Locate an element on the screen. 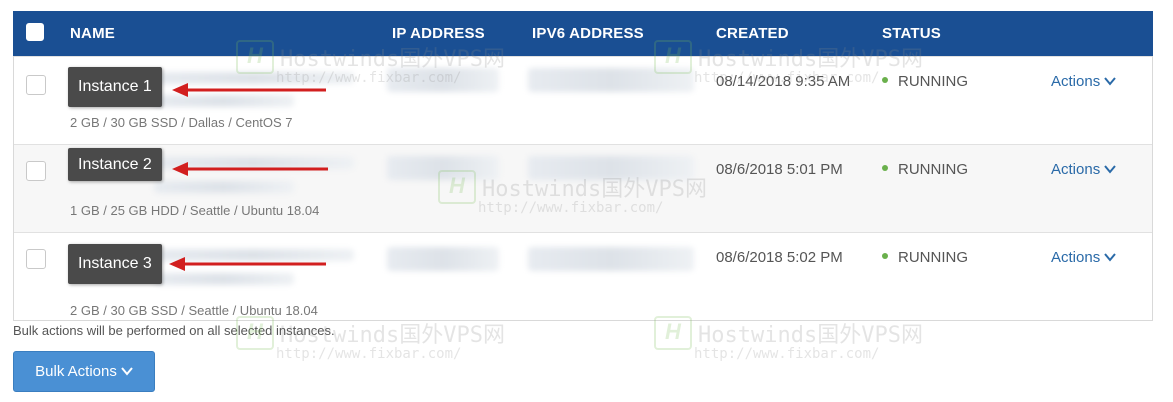 Image resolution: width=1173 pixels, height=402 pixels. instance-specs: 2 GB / 30 GB SSD / Dallas / CentOS 7 is located at coordinates (181, 122).